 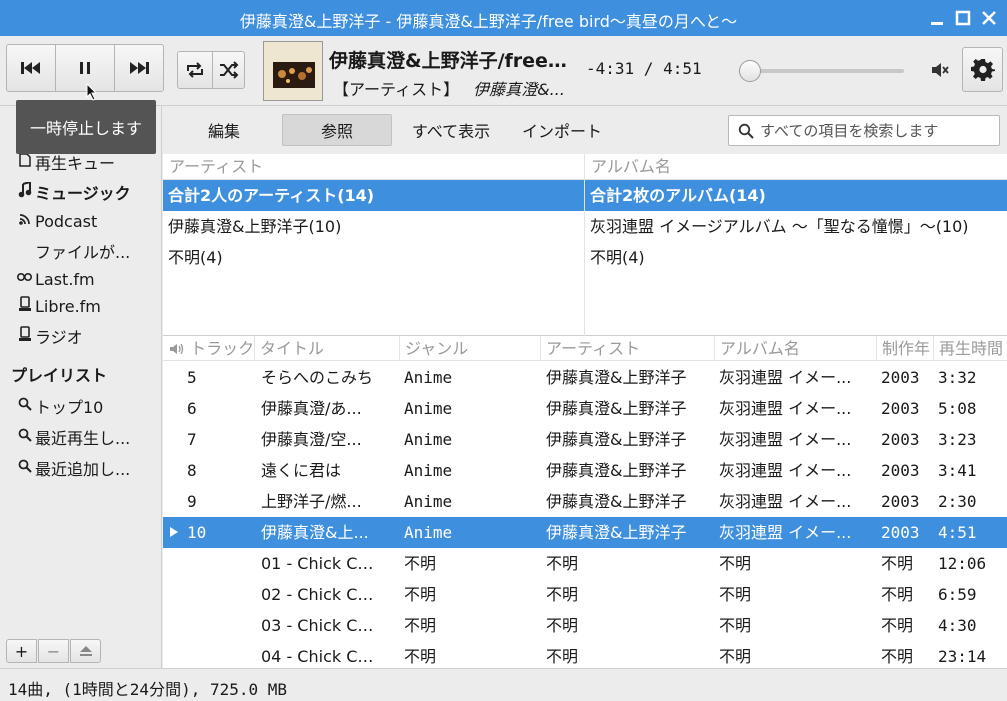 I want to click on time-display: -4:31 / 4:51, so click(x=644, y=68).